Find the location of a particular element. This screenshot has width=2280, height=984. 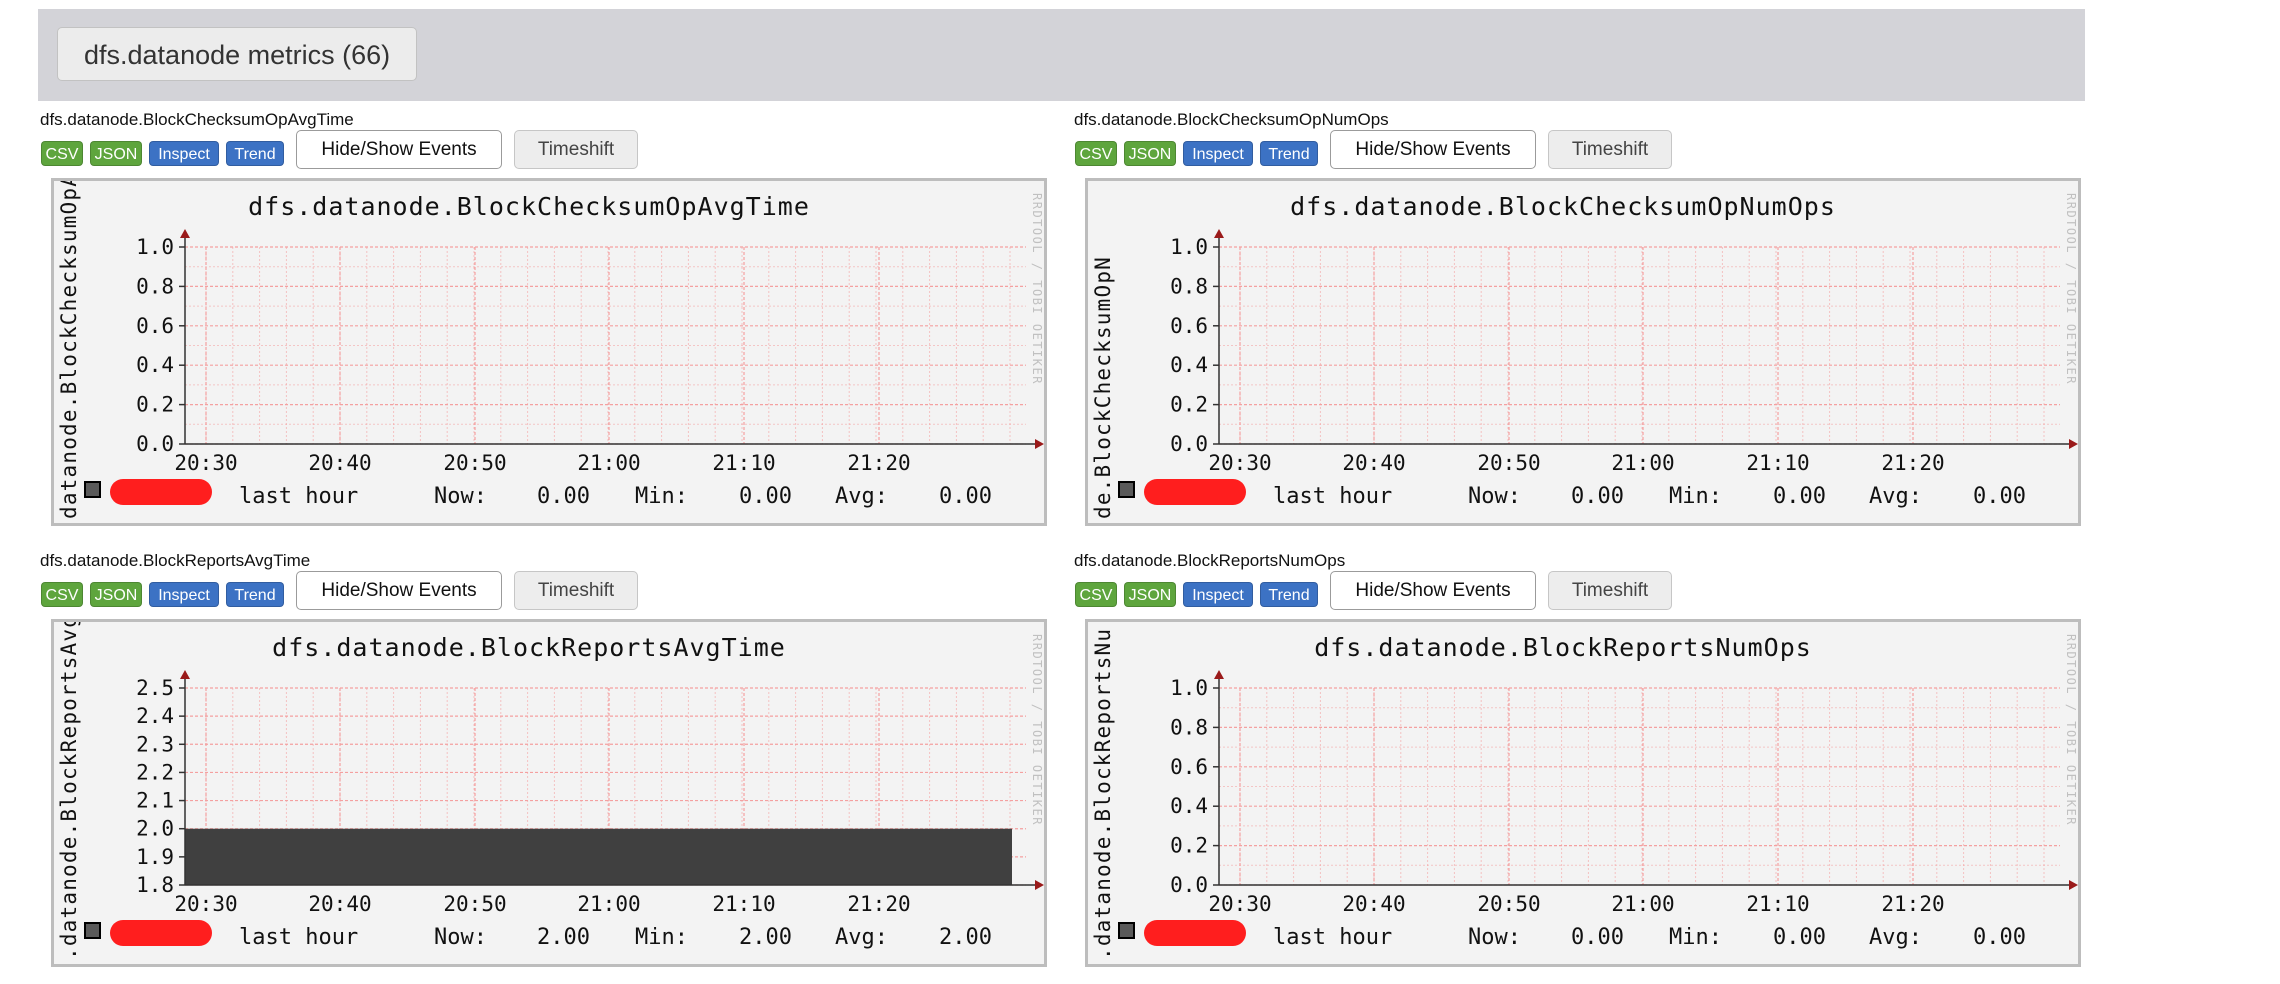

y-axis-label: .datanode.BlockReportsNu is located at coordinates (1103, 794).